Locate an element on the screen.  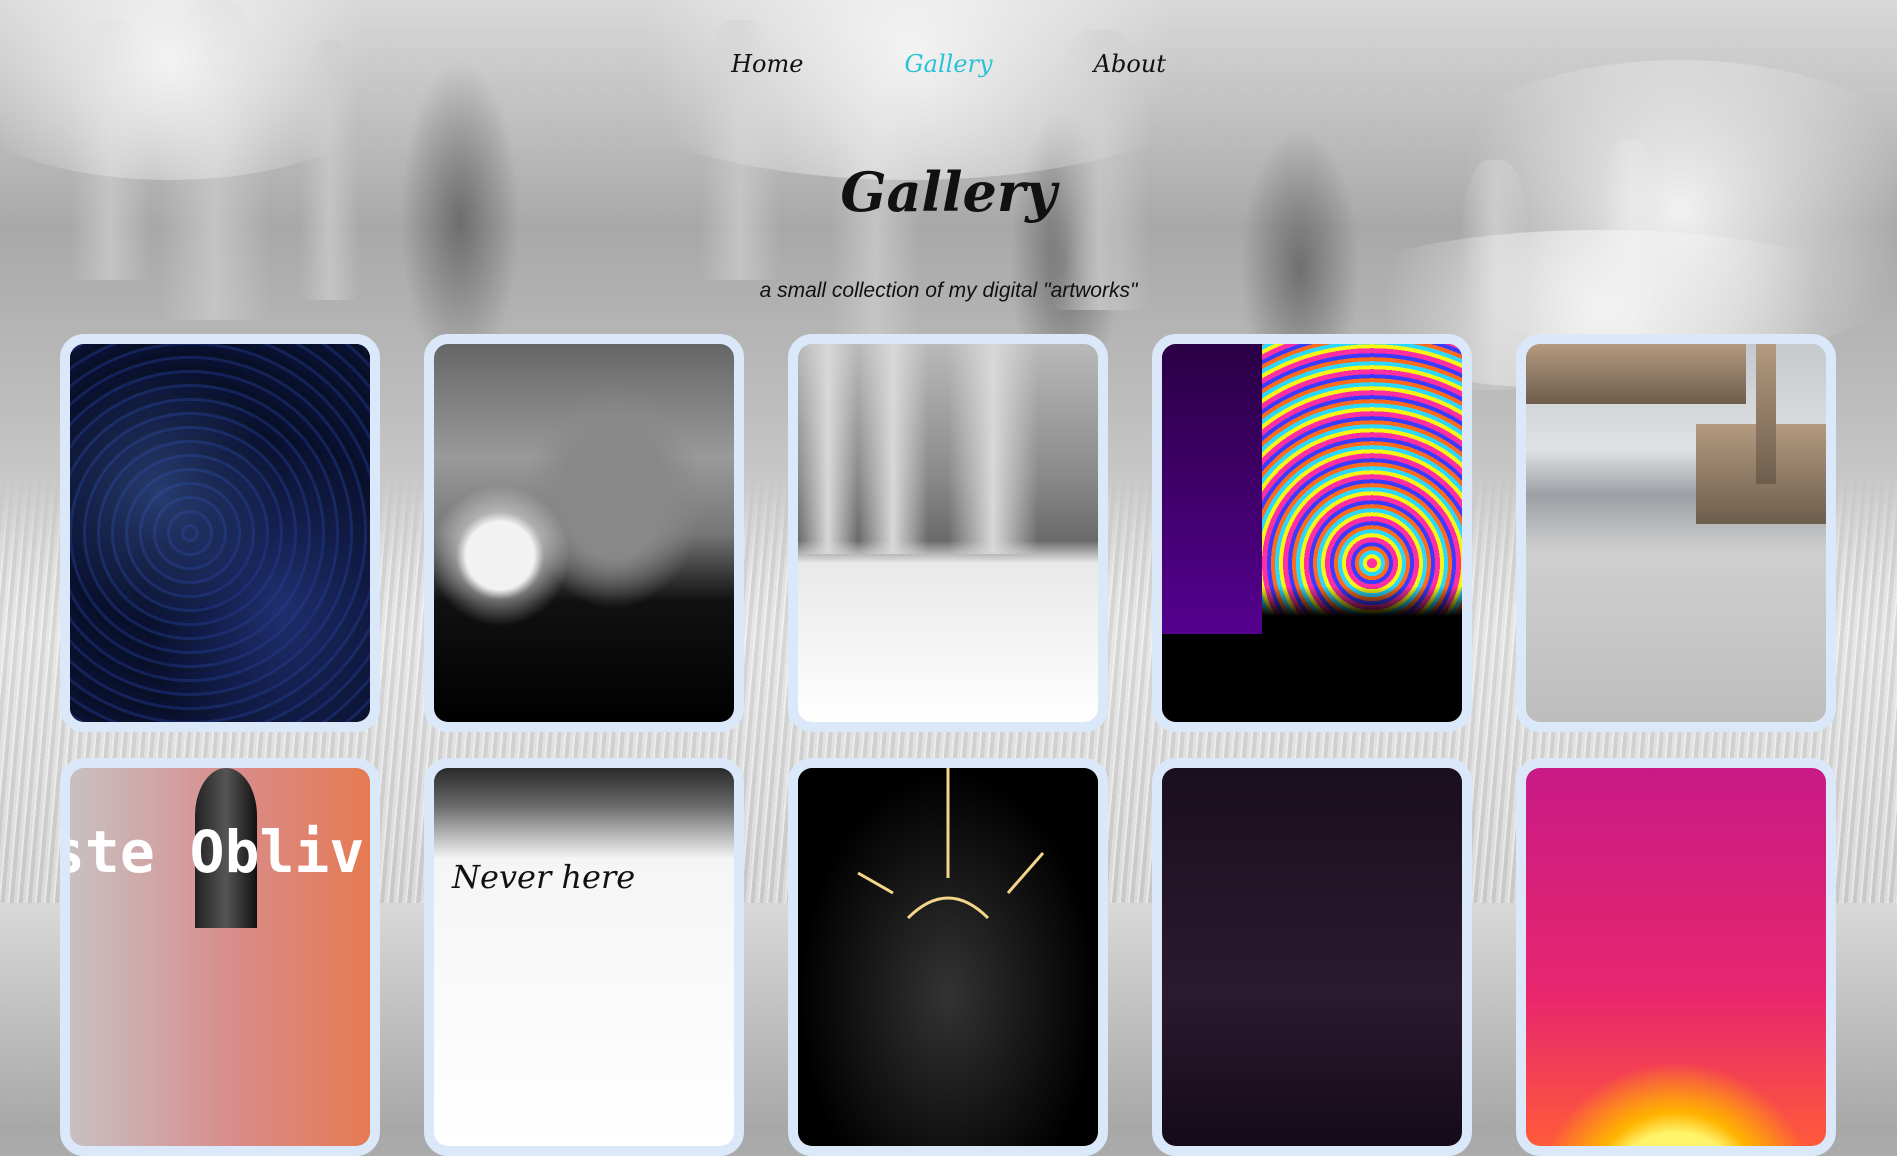
nav-home-link: Home is located at coordinates (767, 64).